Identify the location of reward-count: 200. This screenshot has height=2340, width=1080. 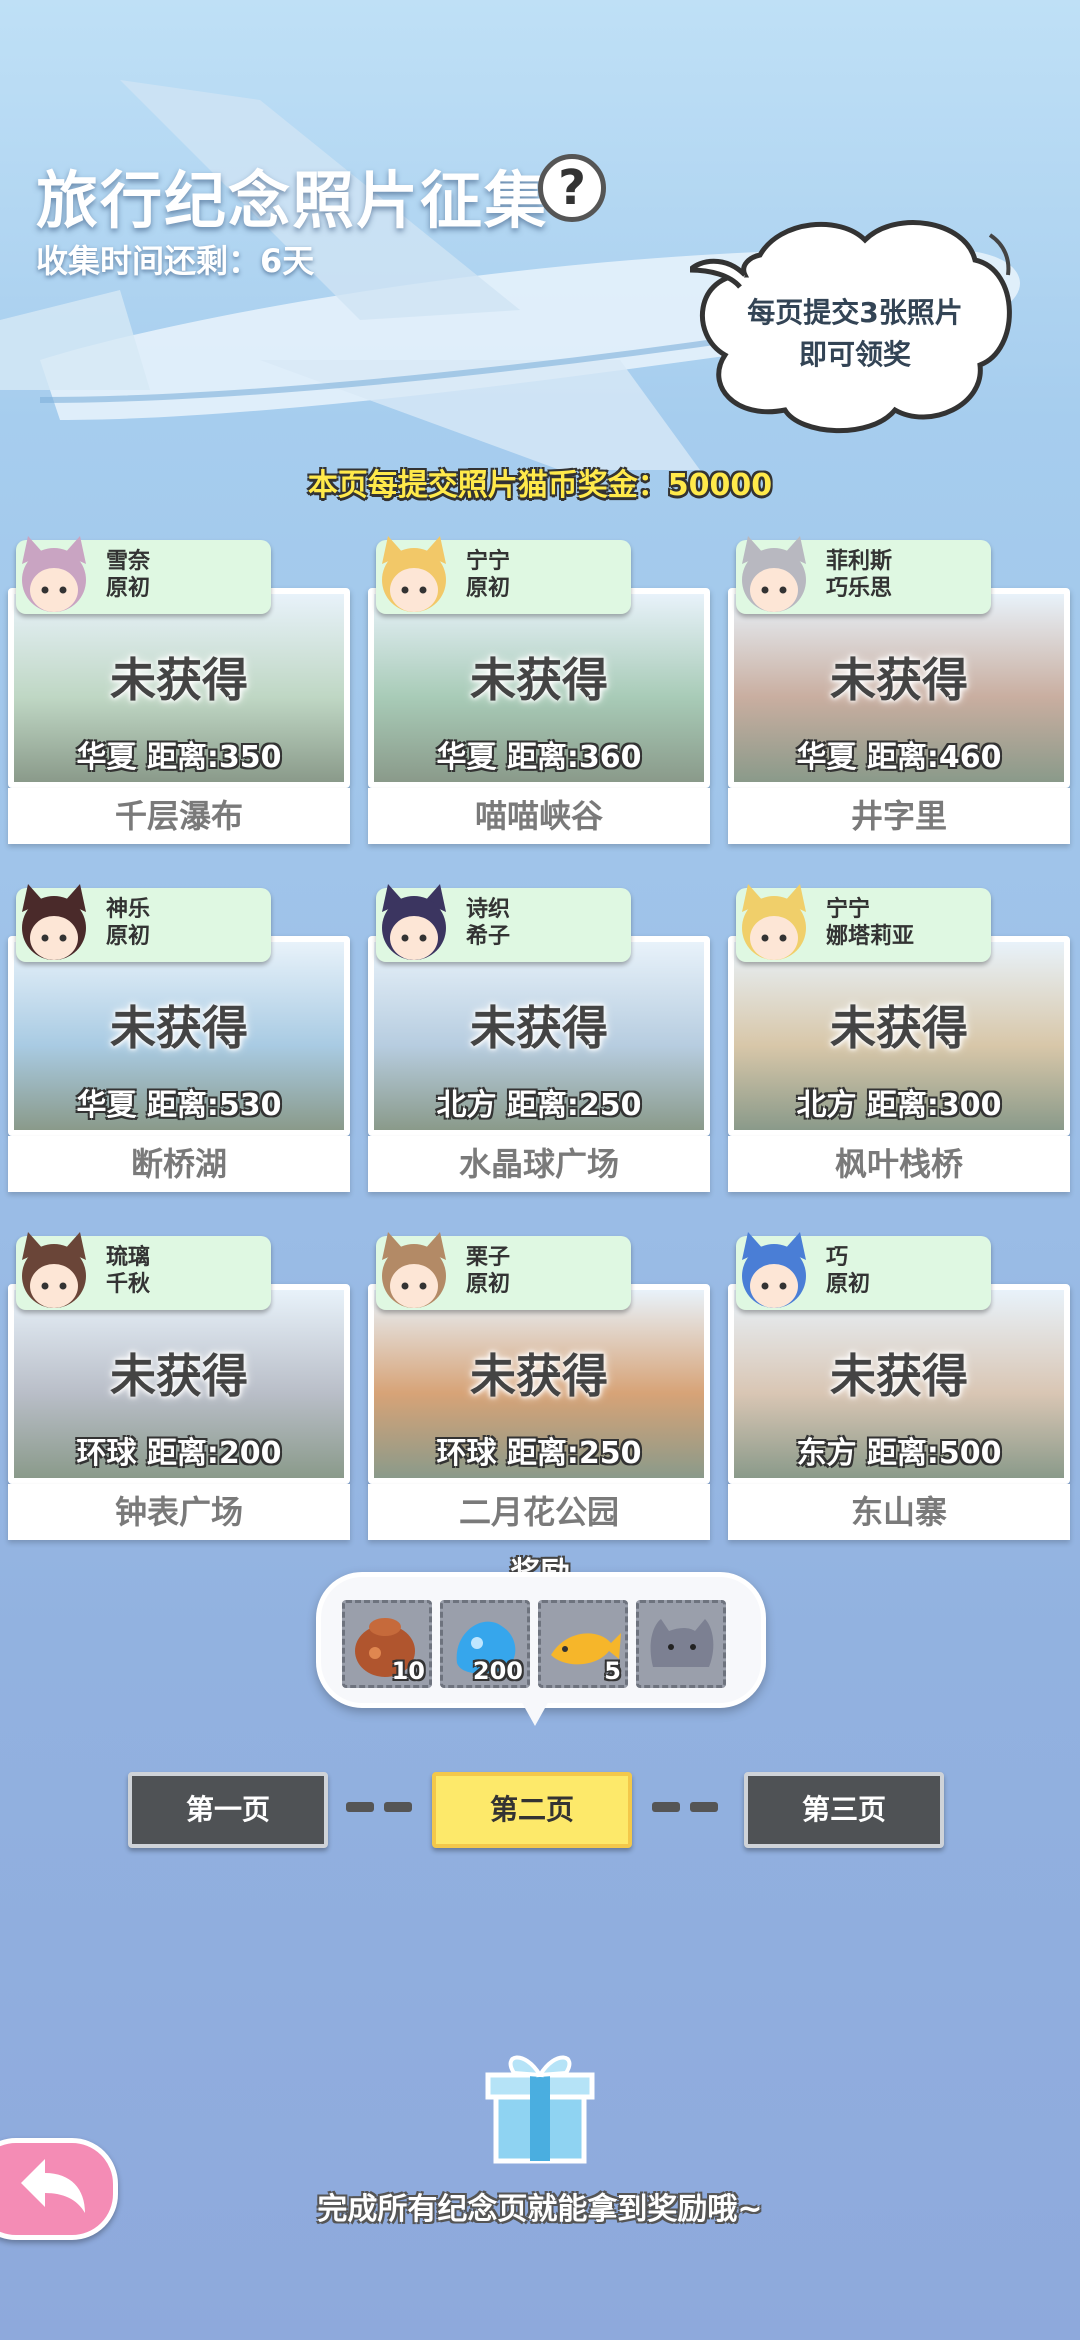
(497, 1671).